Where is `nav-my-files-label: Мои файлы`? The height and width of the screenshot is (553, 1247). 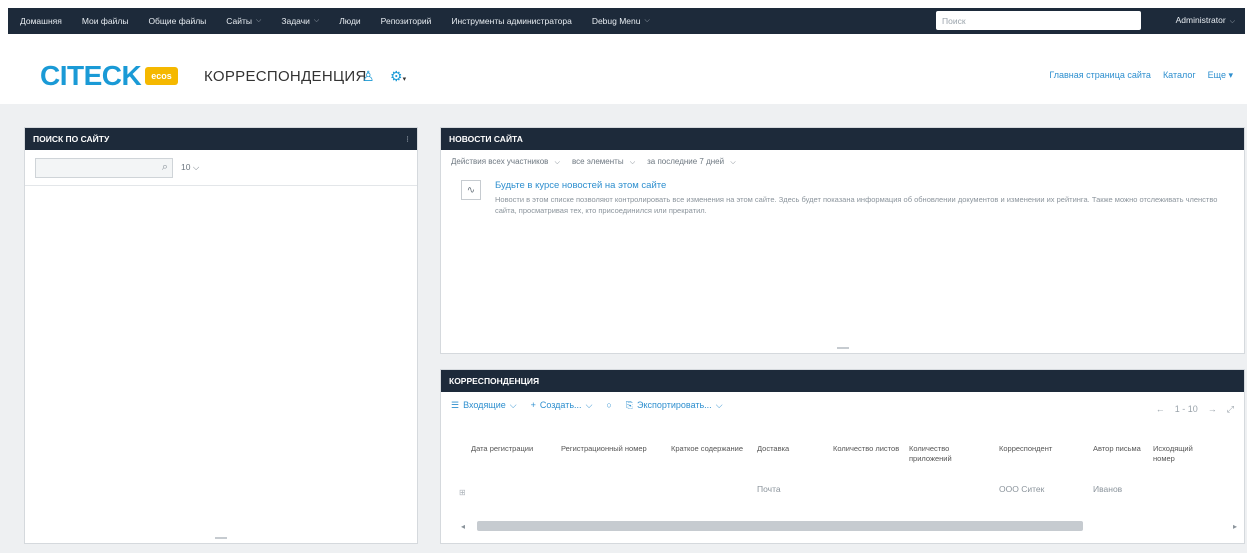
nav-my-files-label: Мои файлы is located at coordinates (105, 21).